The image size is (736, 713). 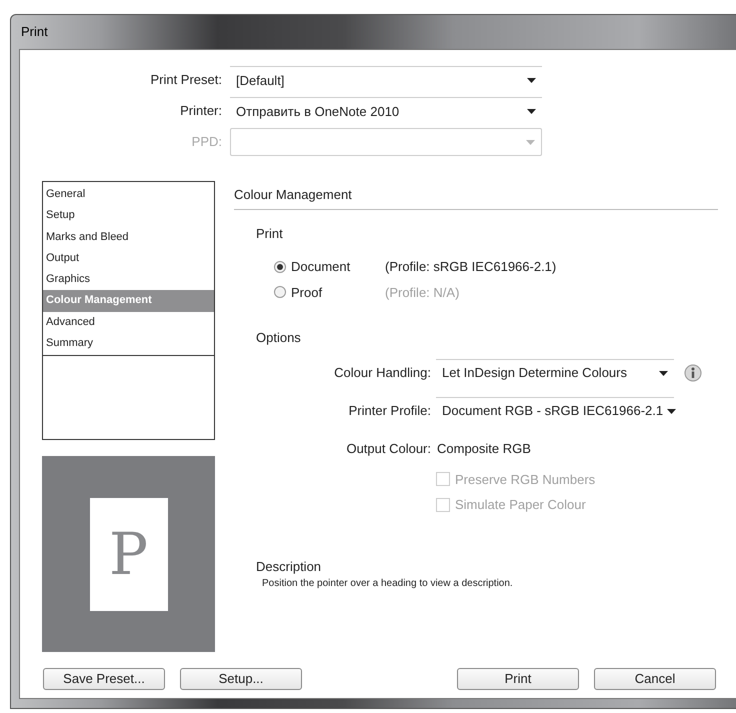 What do you see at coordinates (483, 449) in the screenshot?
I see `output-colour-value: Composite RGB` at bounding box center [483, 449].